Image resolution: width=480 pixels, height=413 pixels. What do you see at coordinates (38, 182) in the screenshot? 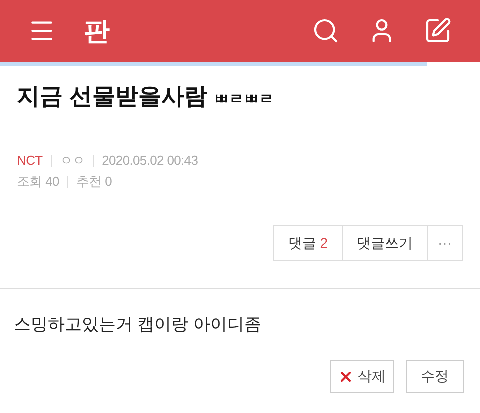
I see `view-count: 조회 40` at bounding box center [38, 182].